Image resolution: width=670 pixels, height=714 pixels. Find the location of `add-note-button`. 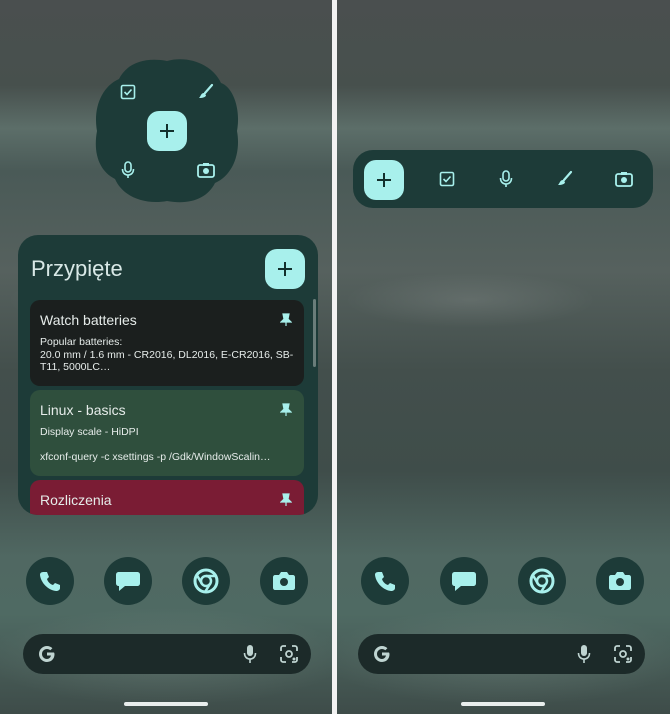

add-note-button is located at coordinates (285, 269).